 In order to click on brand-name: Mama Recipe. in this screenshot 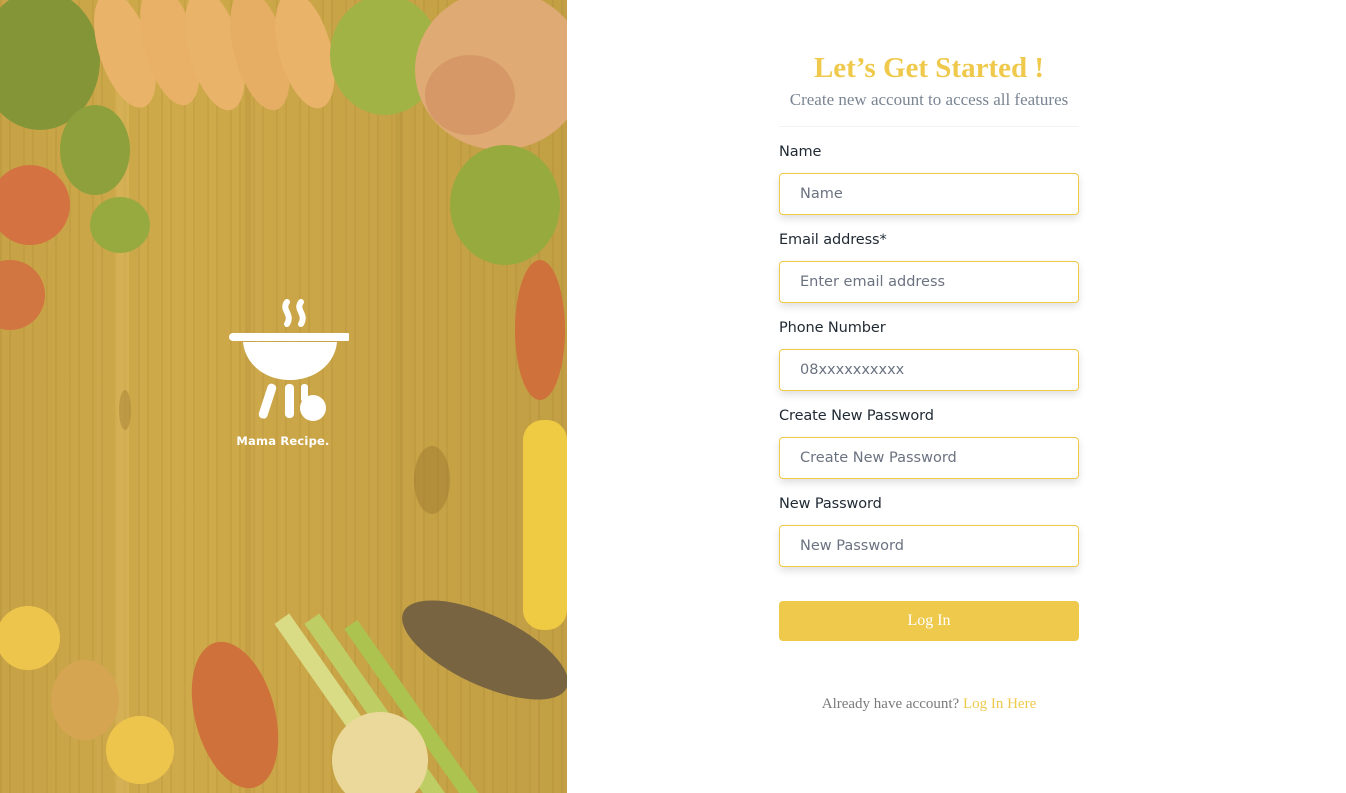, I will do `click(283, 441)`.